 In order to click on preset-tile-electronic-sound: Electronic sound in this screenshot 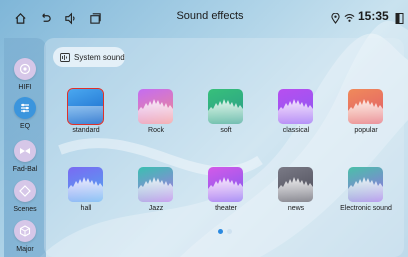, I will do `click(366, 193)`.